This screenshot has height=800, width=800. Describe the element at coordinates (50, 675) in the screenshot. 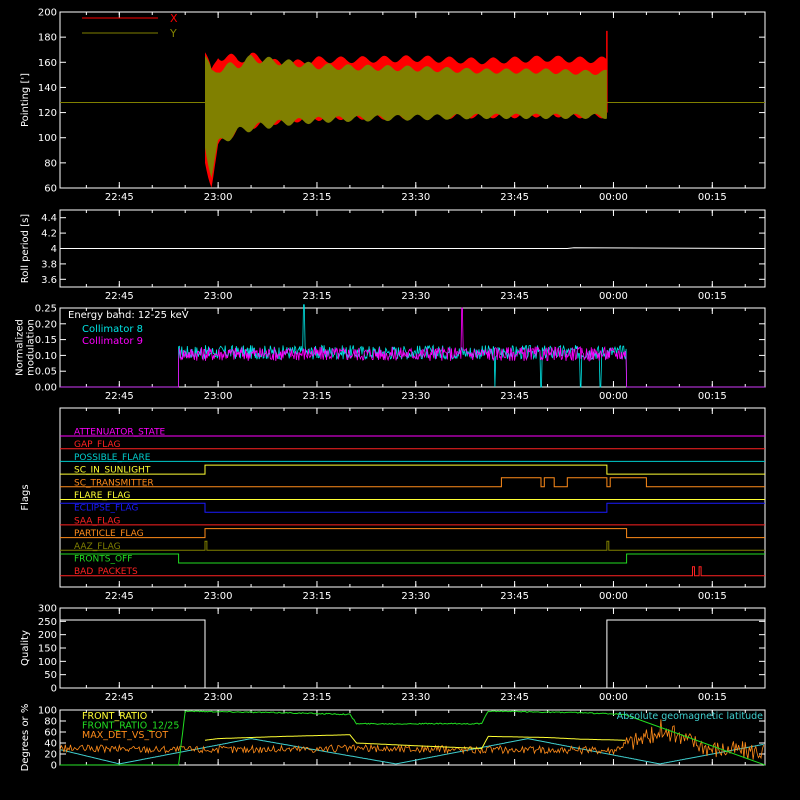

I see `y-tick-label: 50` at that location.